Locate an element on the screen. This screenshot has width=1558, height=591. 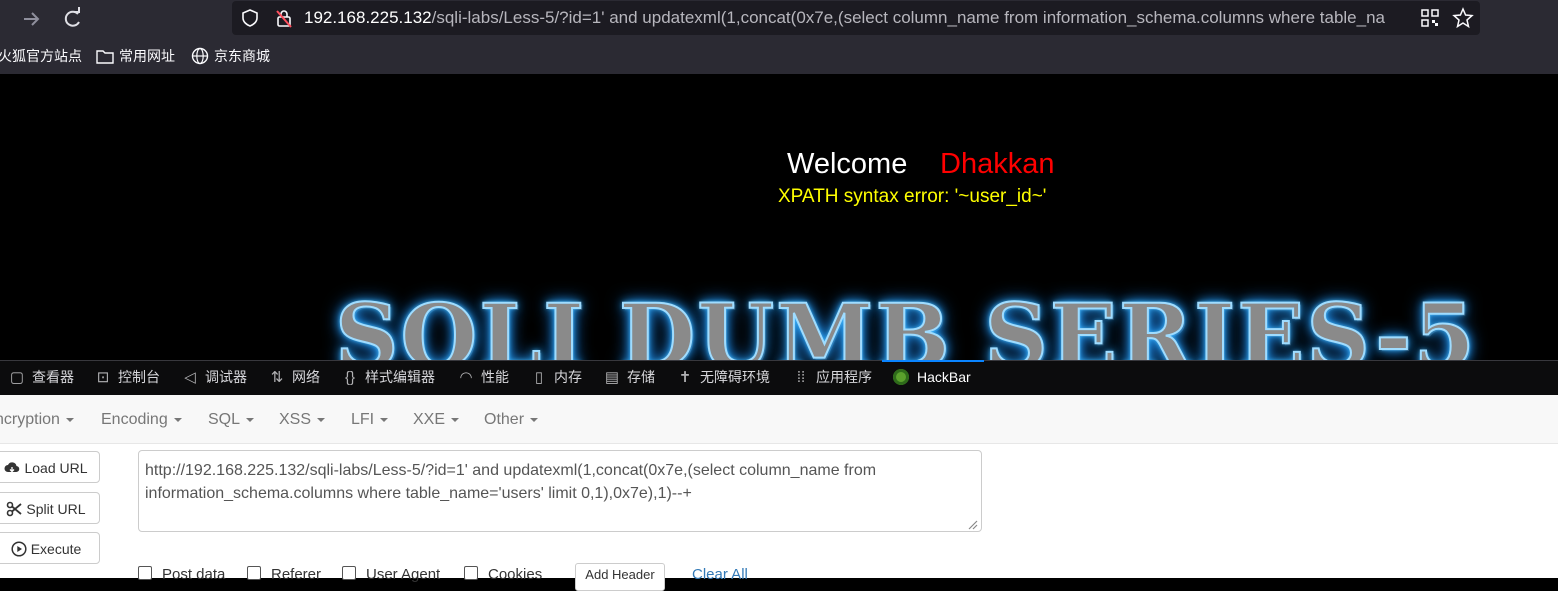
tab-inspector: ▢ 查看器 is located at coordinates (41, 377).